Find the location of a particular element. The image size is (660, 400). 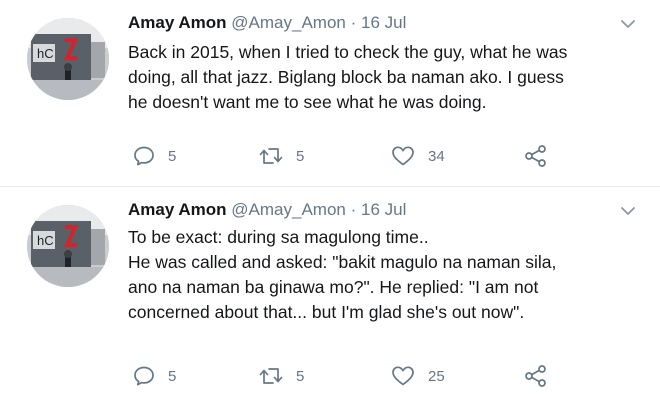

like-button: 25 is located at coordinates (417, 376).